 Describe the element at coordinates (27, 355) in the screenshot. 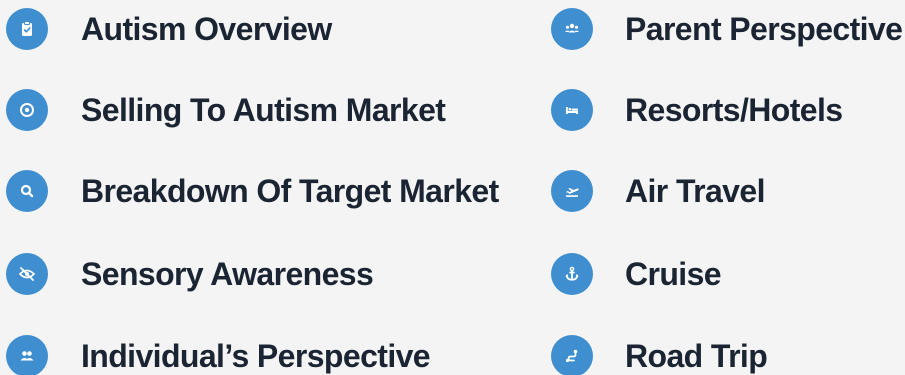

I see `users-icon` at that location.